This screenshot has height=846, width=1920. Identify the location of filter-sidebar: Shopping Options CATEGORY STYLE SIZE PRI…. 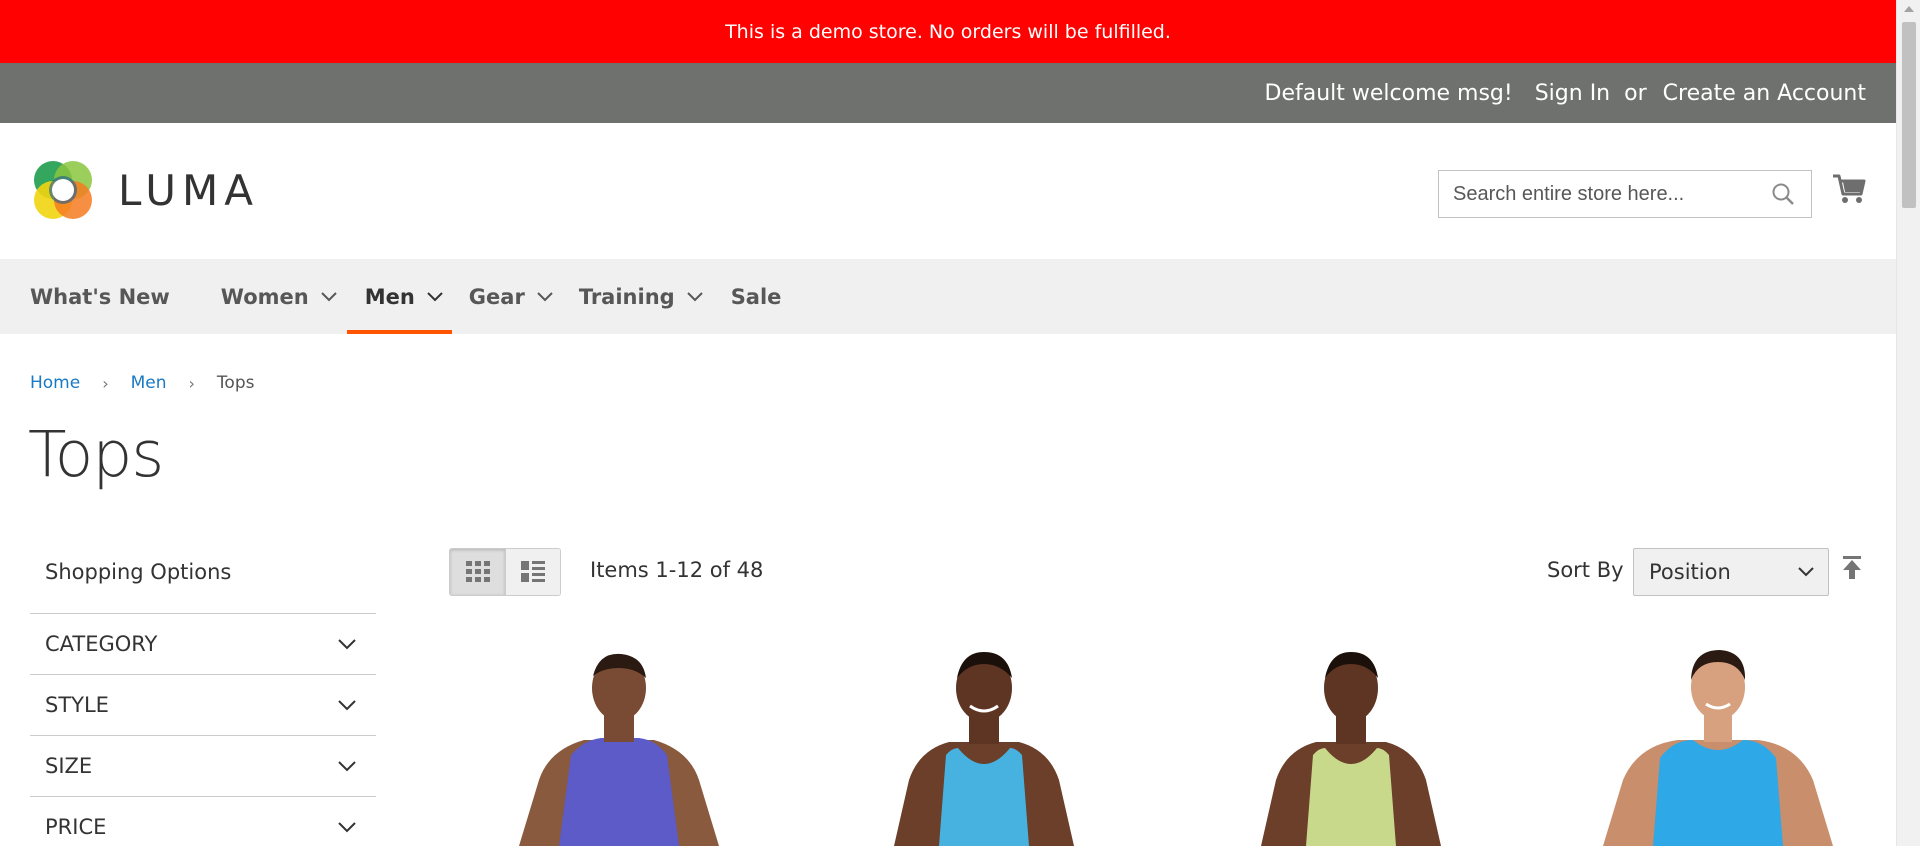
(203, 697).